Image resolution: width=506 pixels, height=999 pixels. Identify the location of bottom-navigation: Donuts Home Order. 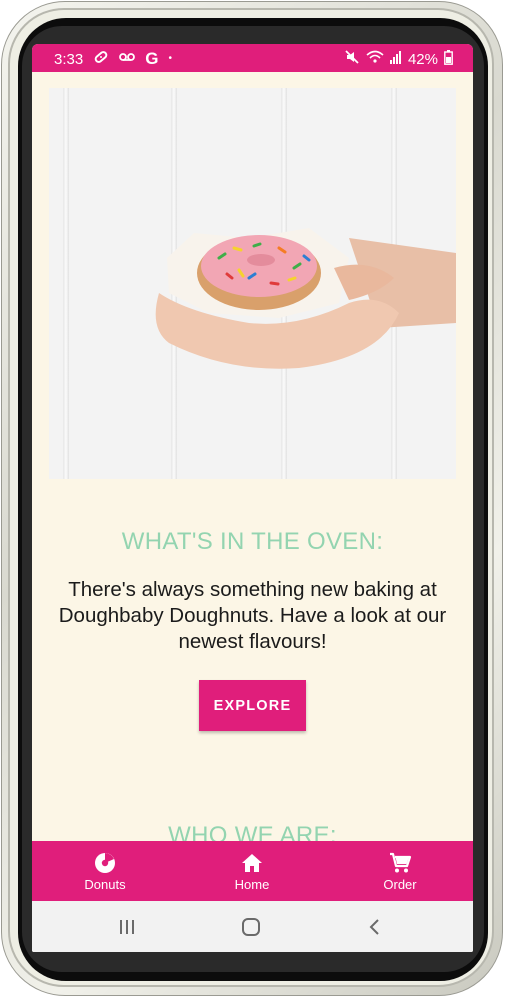
(252, 871).